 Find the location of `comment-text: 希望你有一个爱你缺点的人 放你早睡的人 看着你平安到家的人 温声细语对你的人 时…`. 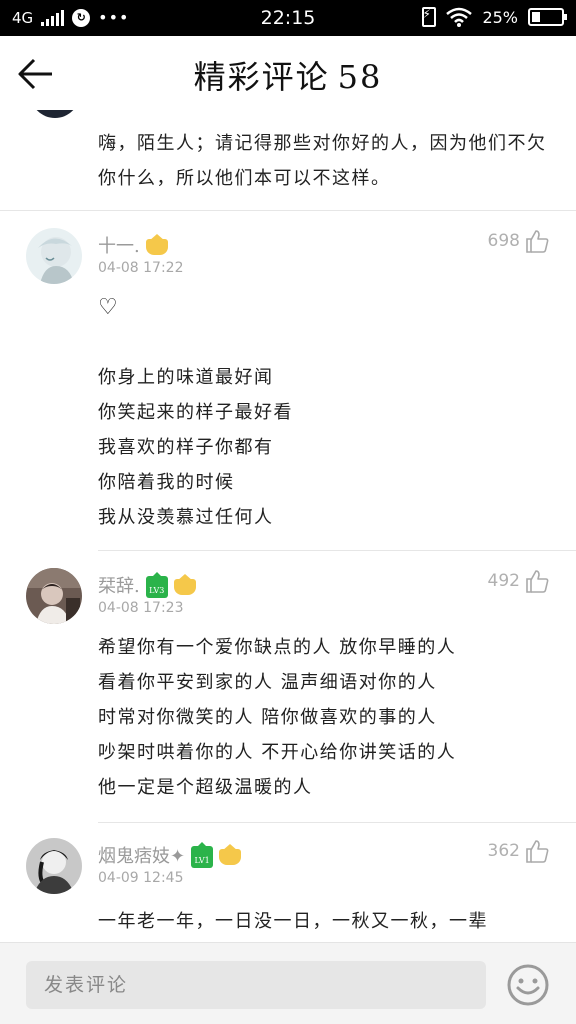

comment-text: 希望你有一个爱你缺点的人 放你早睡的人 看着你平安到家的人 温声细语对你的人 时… is located at coordinates (328, 717).